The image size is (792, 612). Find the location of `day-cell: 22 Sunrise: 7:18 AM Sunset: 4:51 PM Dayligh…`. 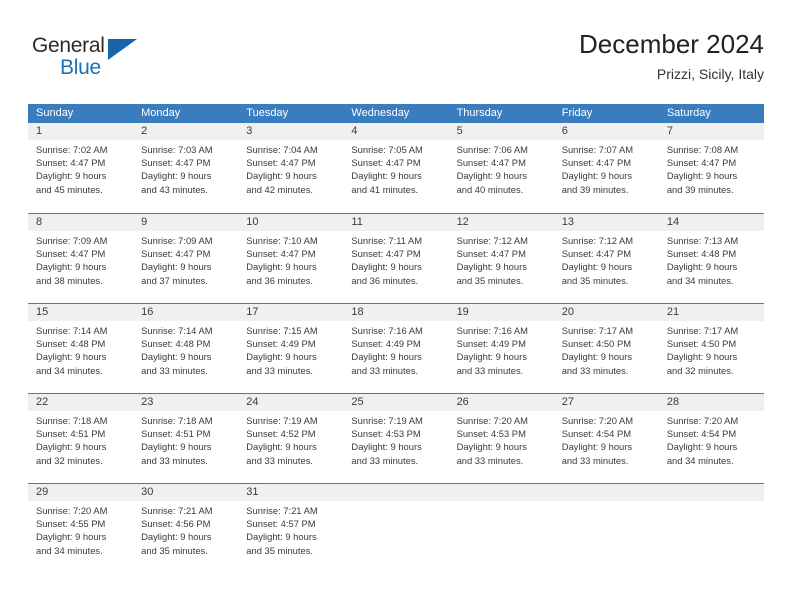

day-cell: 22 Sunrise: 7:18 AM Sunset: 4:51 PM Dayligh… is located at coordinates (81, 434).